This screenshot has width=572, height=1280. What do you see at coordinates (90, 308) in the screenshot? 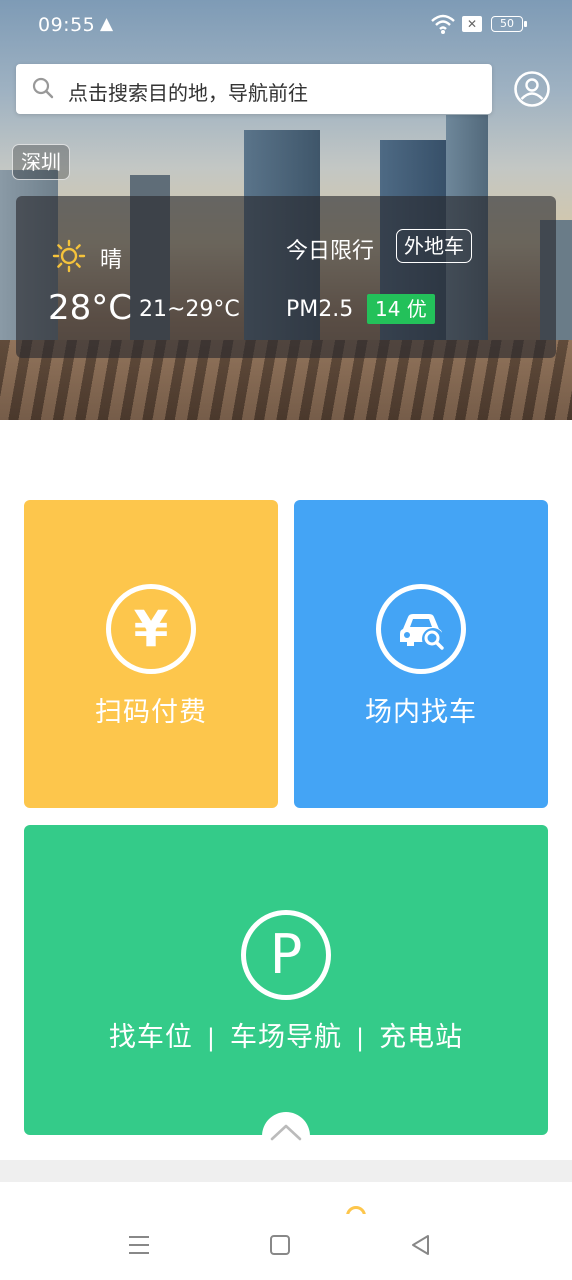
I see `current-temperature: 28°C` at bounding box center [90, 308].